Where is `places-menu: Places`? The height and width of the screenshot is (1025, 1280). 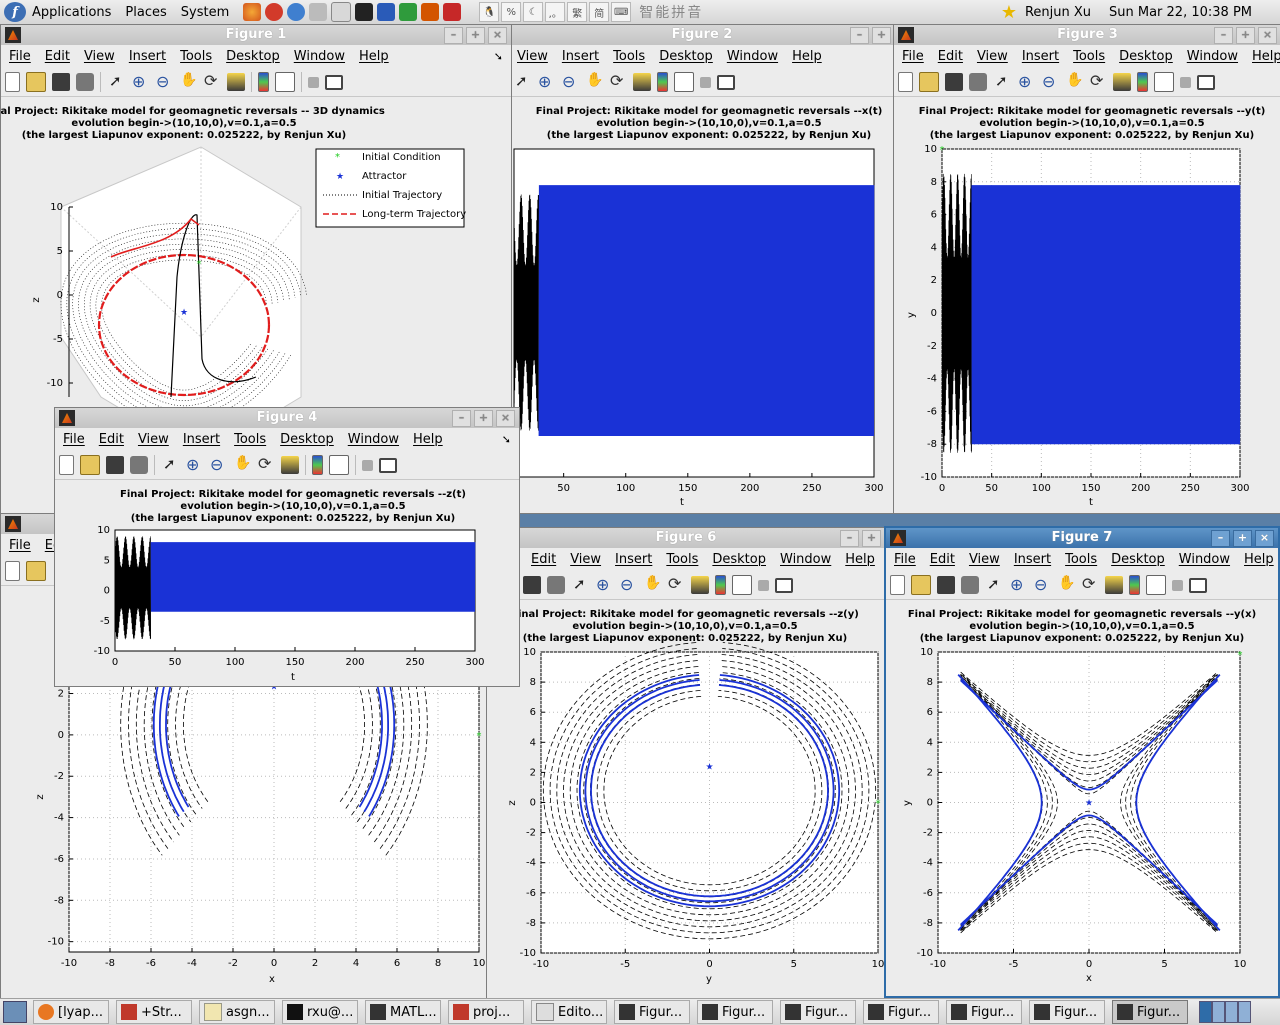
places-menu: Places is located at coordinates (145, 12).